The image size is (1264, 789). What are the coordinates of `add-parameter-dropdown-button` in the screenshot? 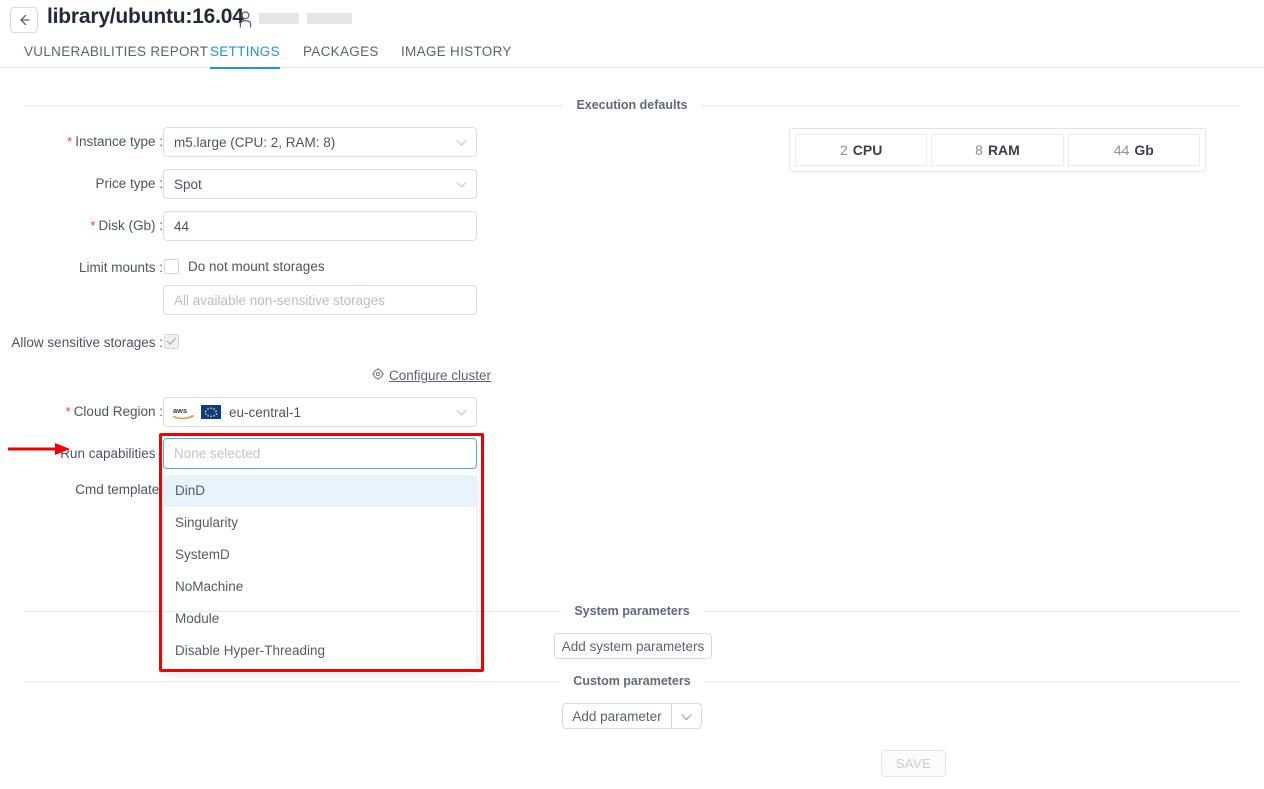 It's located at (687, 716).